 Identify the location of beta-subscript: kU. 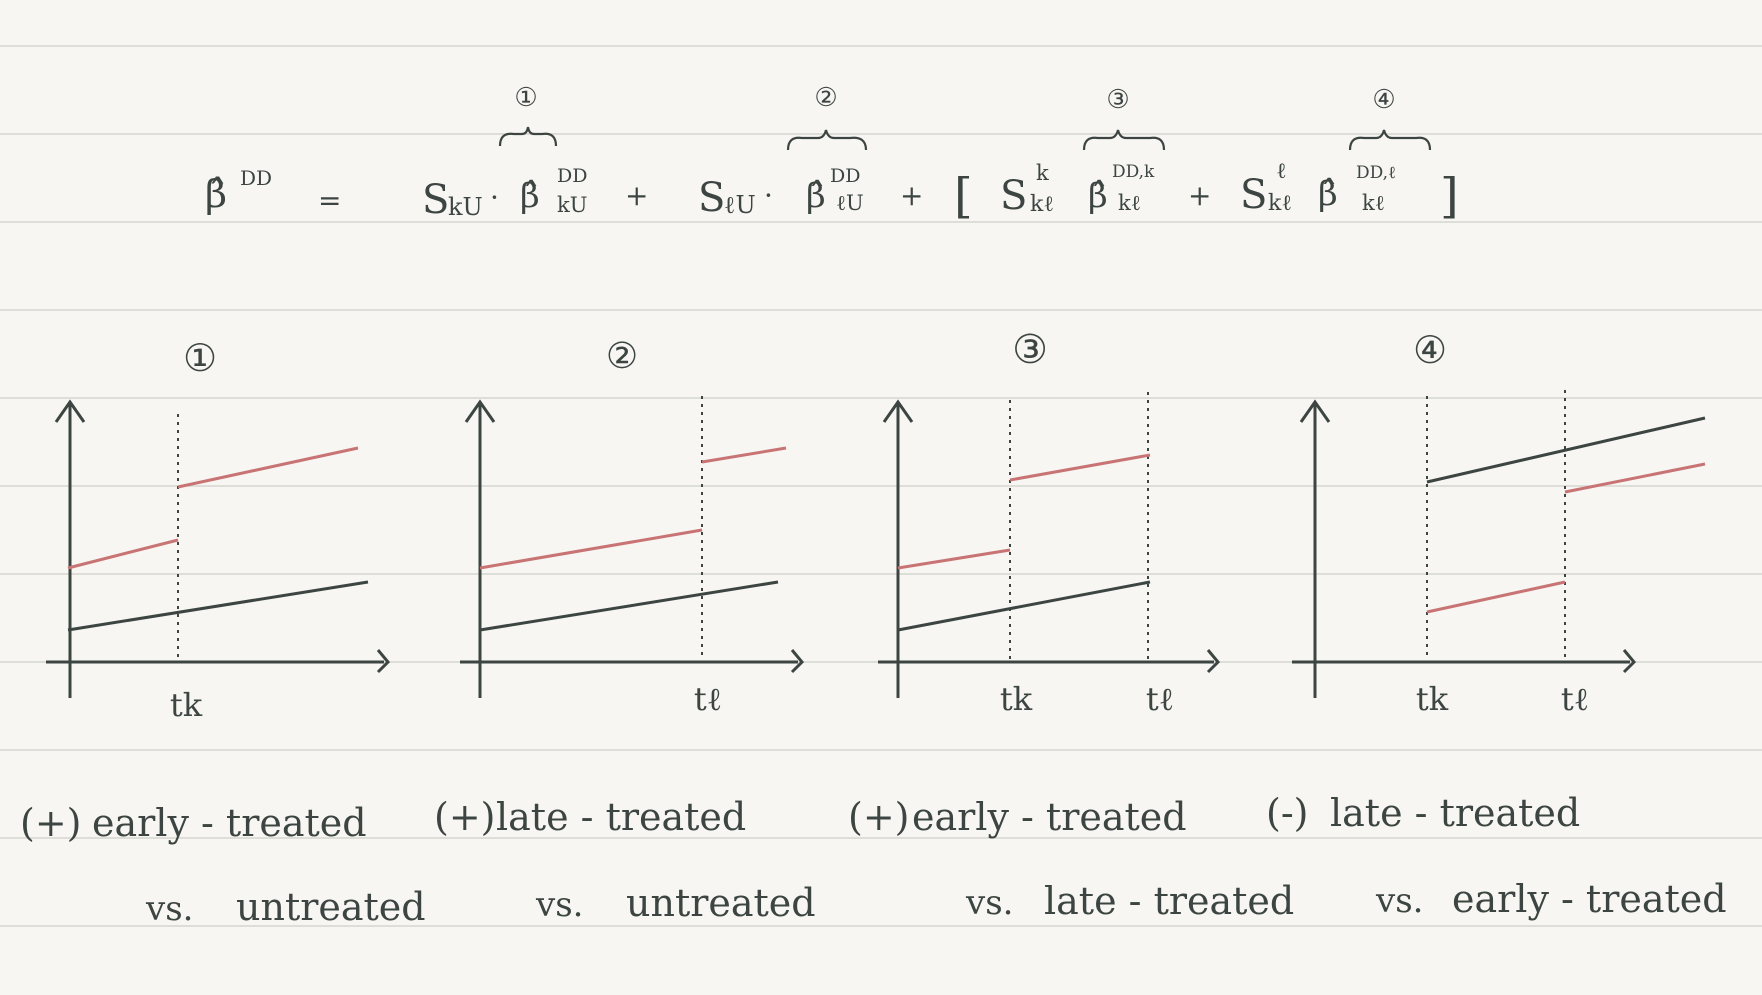
(572, 205).